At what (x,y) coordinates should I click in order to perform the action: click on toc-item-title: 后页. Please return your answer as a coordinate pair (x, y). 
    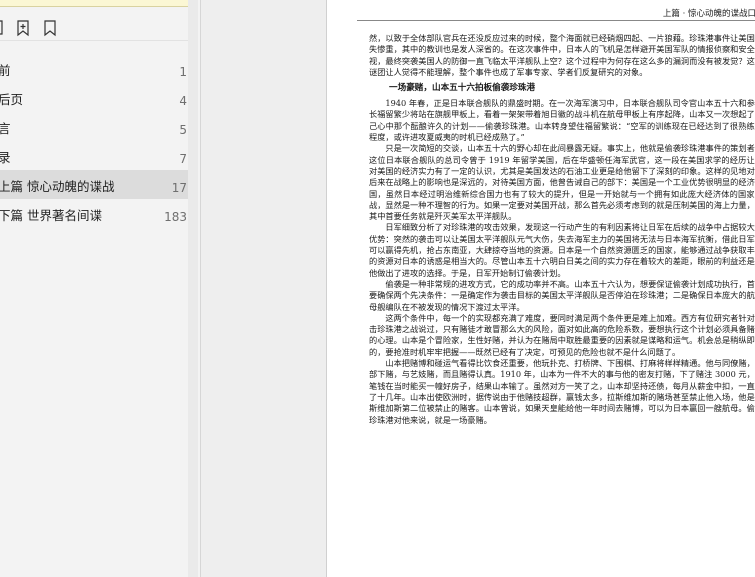
    Looking at the image, I should click on (12, 99).